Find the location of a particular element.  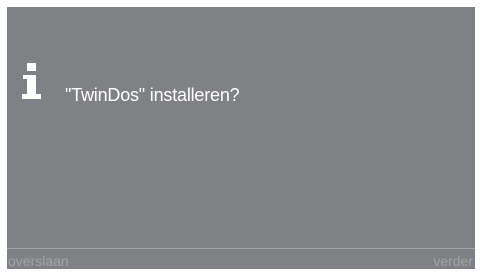

skip-button: overslaan is located at coordinates (38, 260).